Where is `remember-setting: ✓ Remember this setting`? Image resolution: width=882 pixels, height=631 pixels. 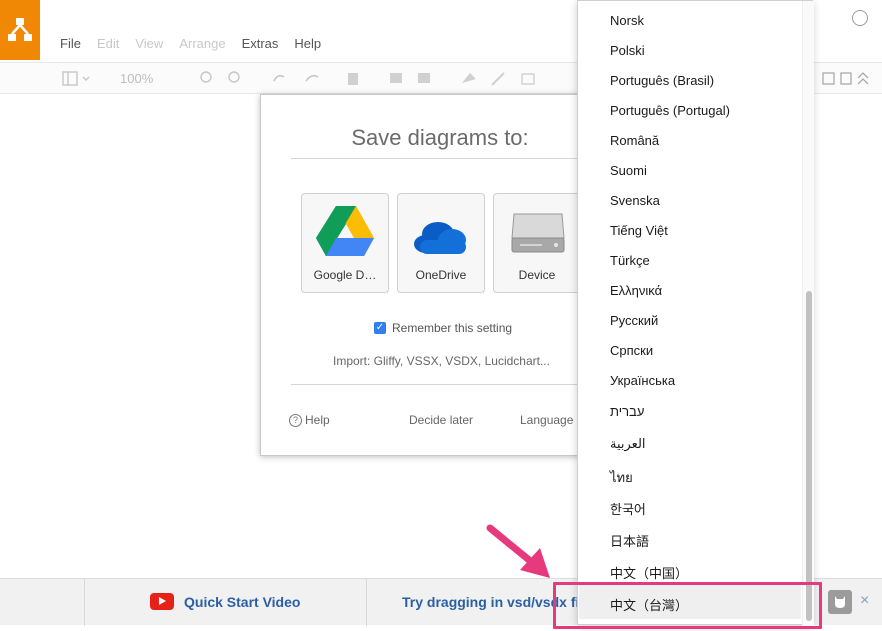 remember-setting: ✓ Remember this setting is located at coordinates (443, 328).